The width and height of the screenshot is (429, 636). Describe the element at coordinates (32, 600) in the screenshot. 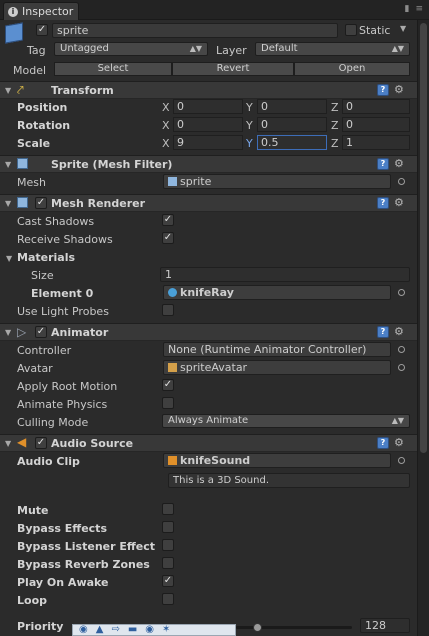

I see `loop-label: Loop` at that location.